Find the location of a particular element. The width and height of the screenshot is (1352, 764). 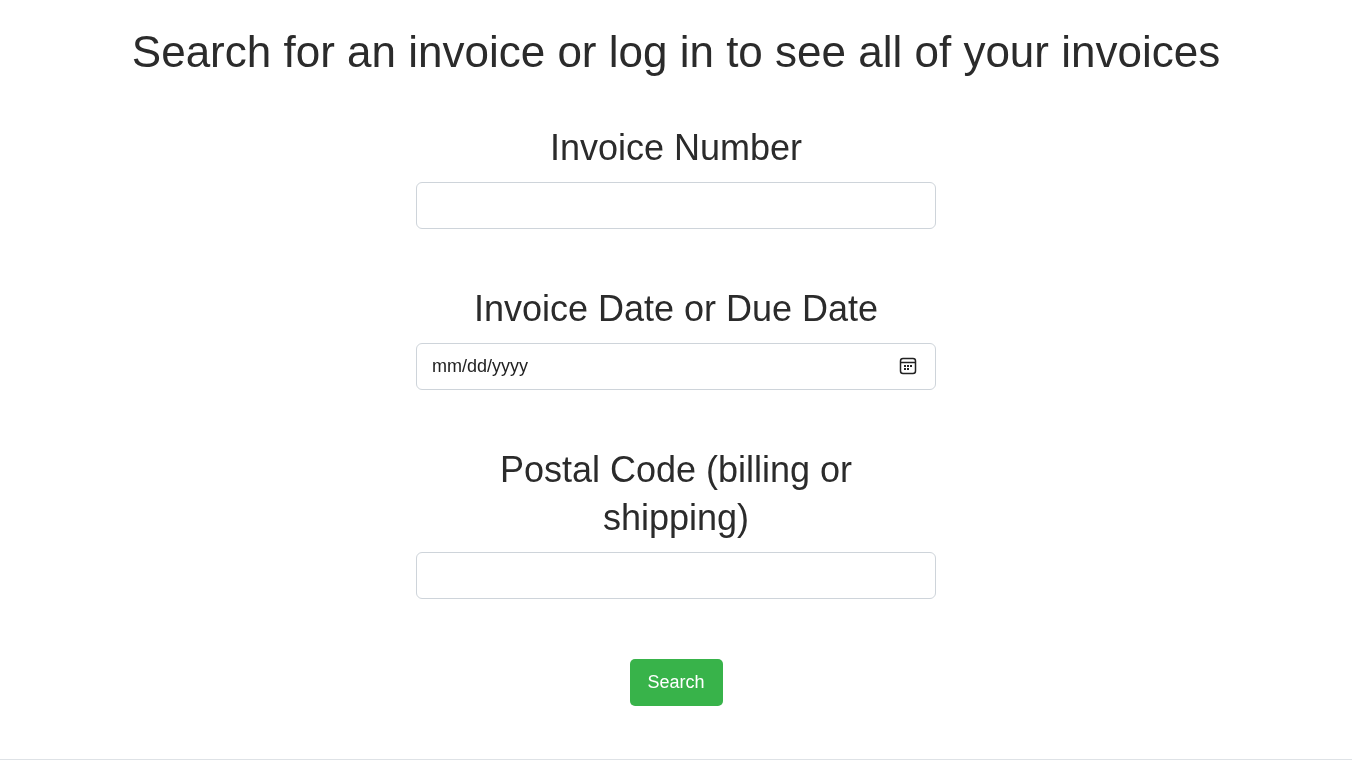

date-field: mm/dd/yyyy is located at coordinates (676, 366).